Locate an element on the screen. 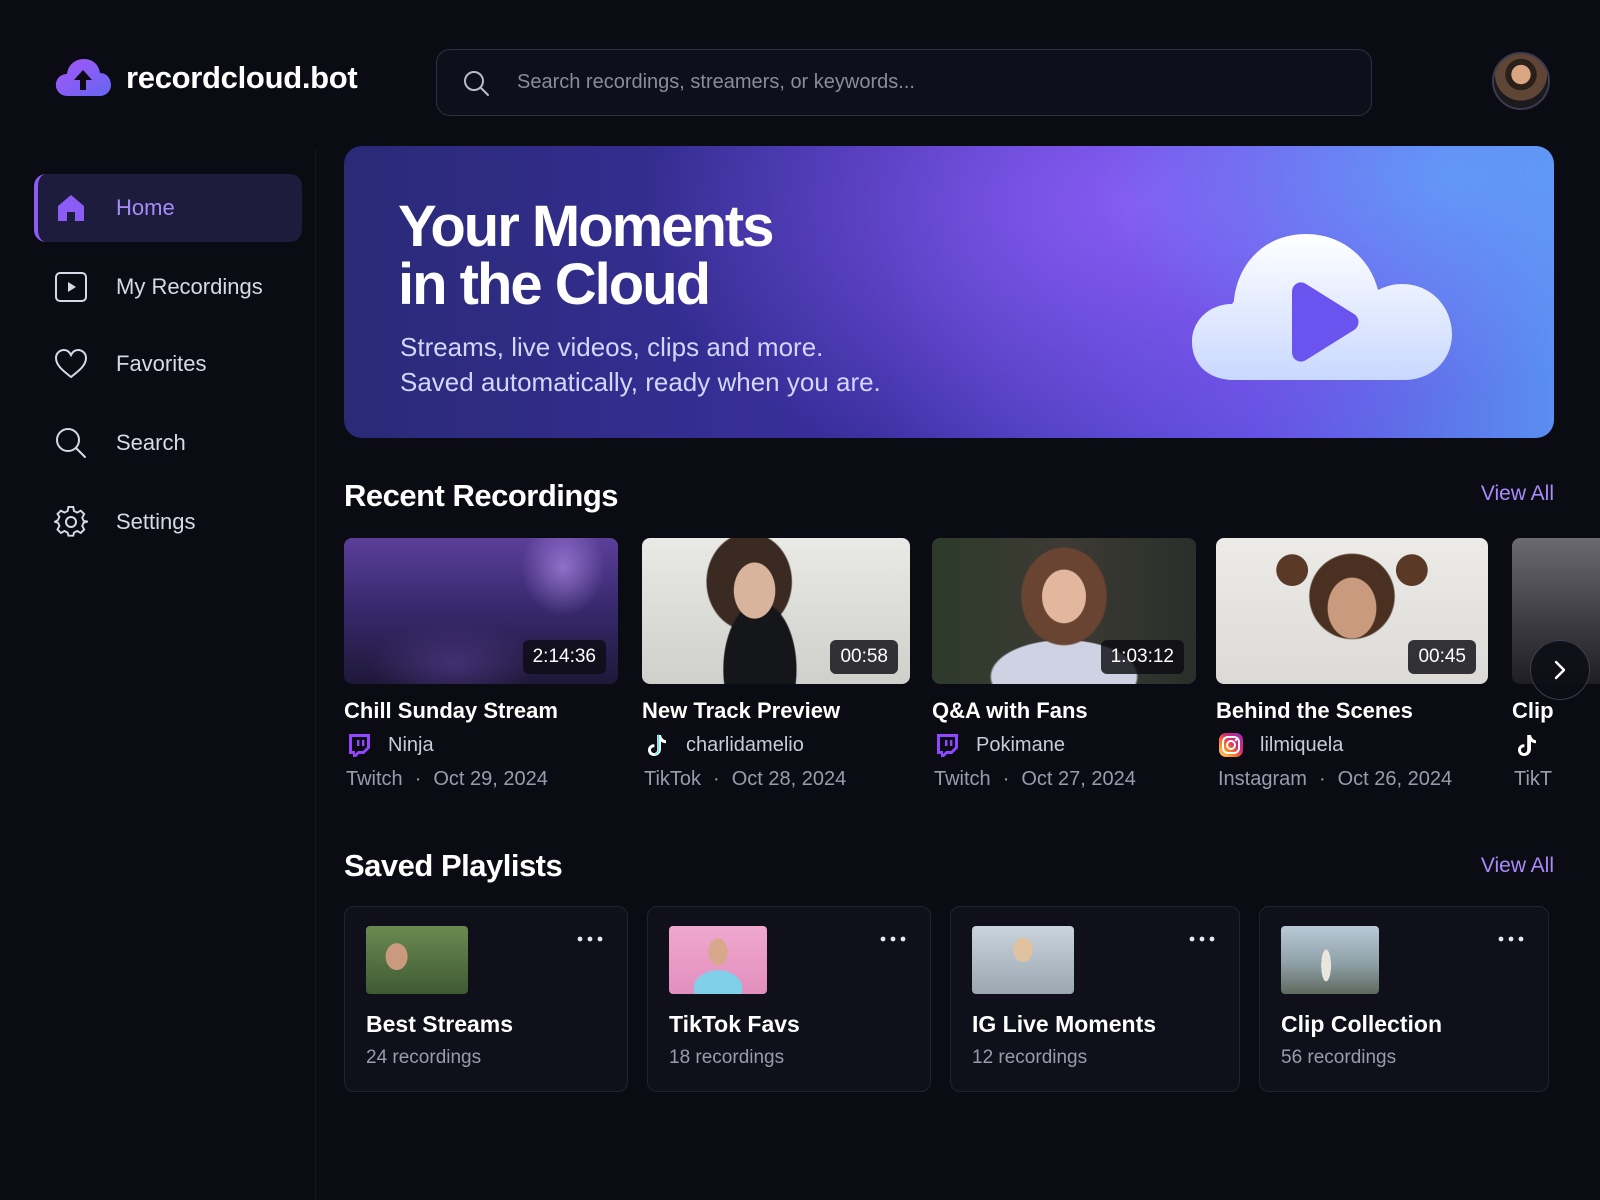 This screenshot has width=1600, height=1200. playlist-card: IG Live Moments 12 recordings is located at coordinates (1095, 999).